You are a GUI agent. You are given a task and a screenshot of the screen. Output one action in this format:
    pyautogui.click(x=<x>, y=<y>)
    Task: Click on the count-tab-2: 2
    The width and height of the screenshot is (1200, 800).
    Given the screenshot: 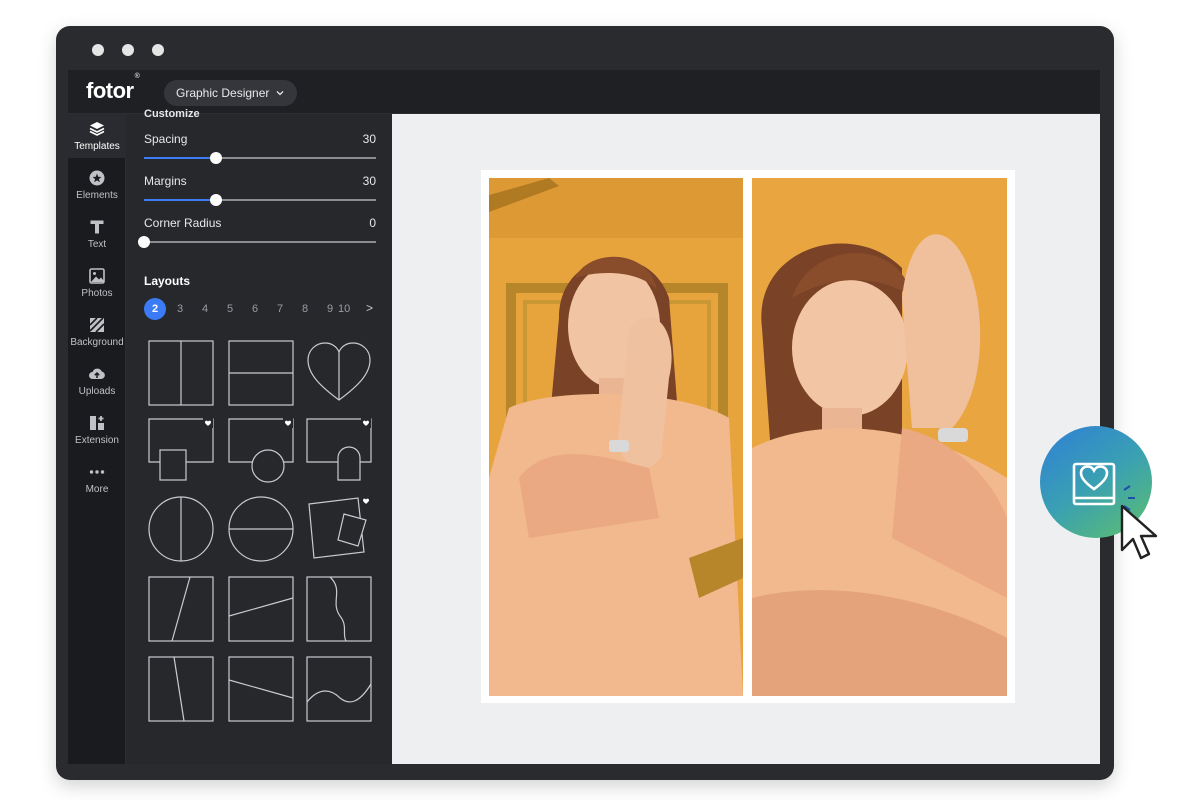 What is the action you would take?
    pyautogui.click(x=155, y=309)
    